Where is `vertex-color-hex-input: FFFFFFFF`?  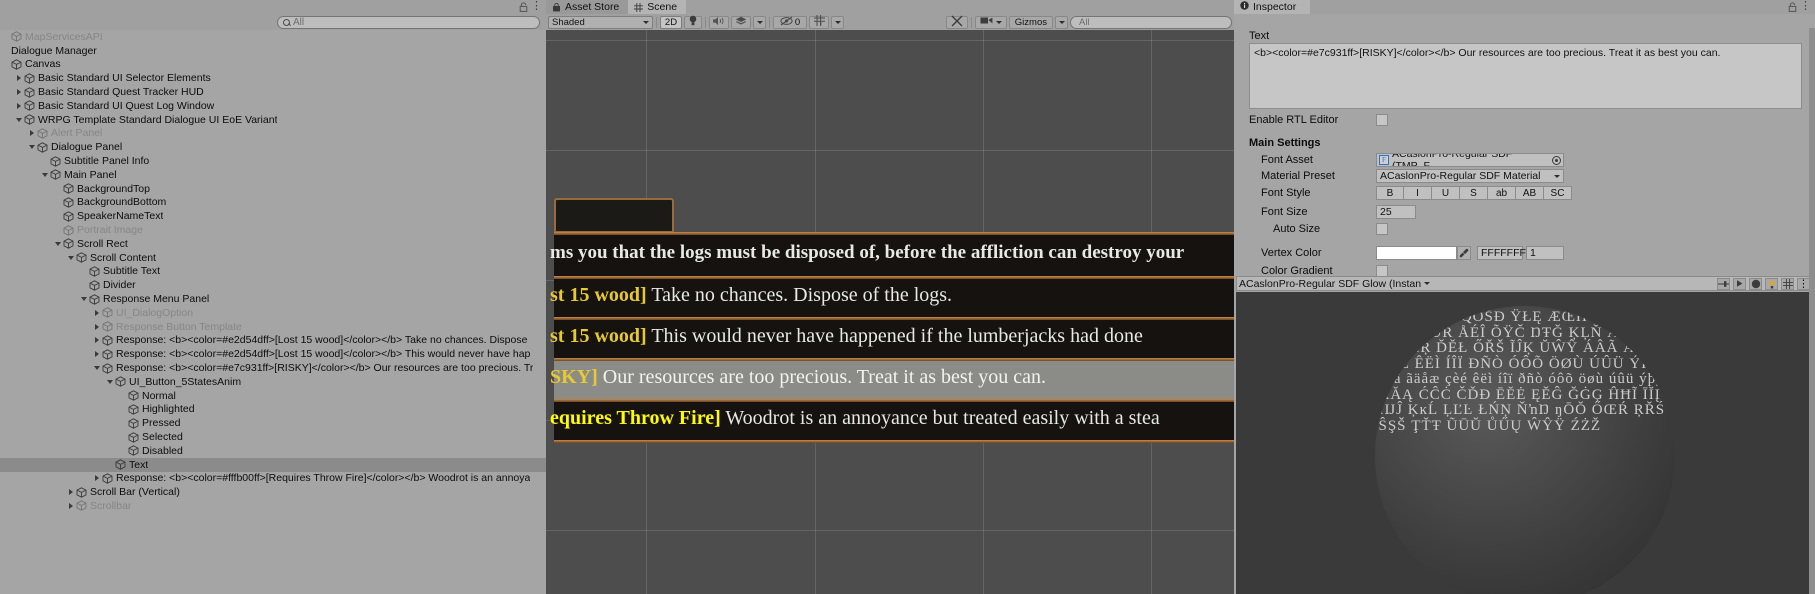 vertex-color-hex-input: FFFFFFFF is located at coordinates (1504, 253).